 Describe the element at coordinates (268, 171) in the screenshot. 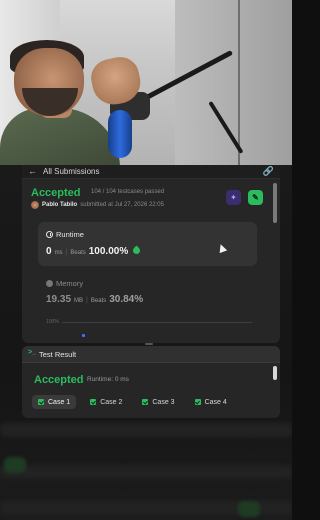

I see `link-icon: 🔗` at that location.